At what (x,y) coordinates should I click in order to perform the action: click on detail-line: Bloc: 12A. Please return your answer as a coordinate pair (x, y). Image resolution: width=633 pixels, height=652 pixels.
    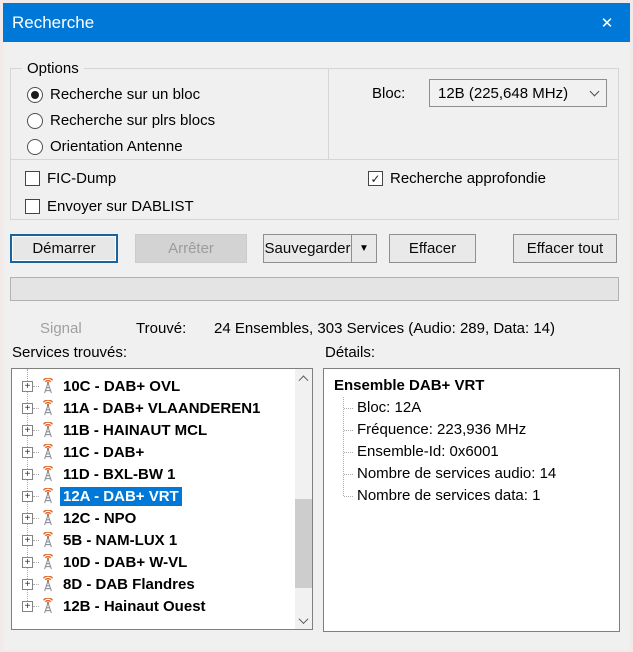
    Looking at the image, I should click on (481, 408).